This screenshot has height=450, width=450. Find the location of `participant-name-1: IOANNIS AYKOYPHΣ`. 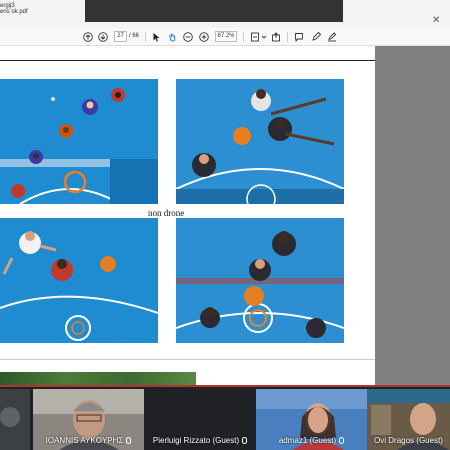

participant-name-1: IOANNIS AYKOYPHΣ is located at coordinates (88, 440).